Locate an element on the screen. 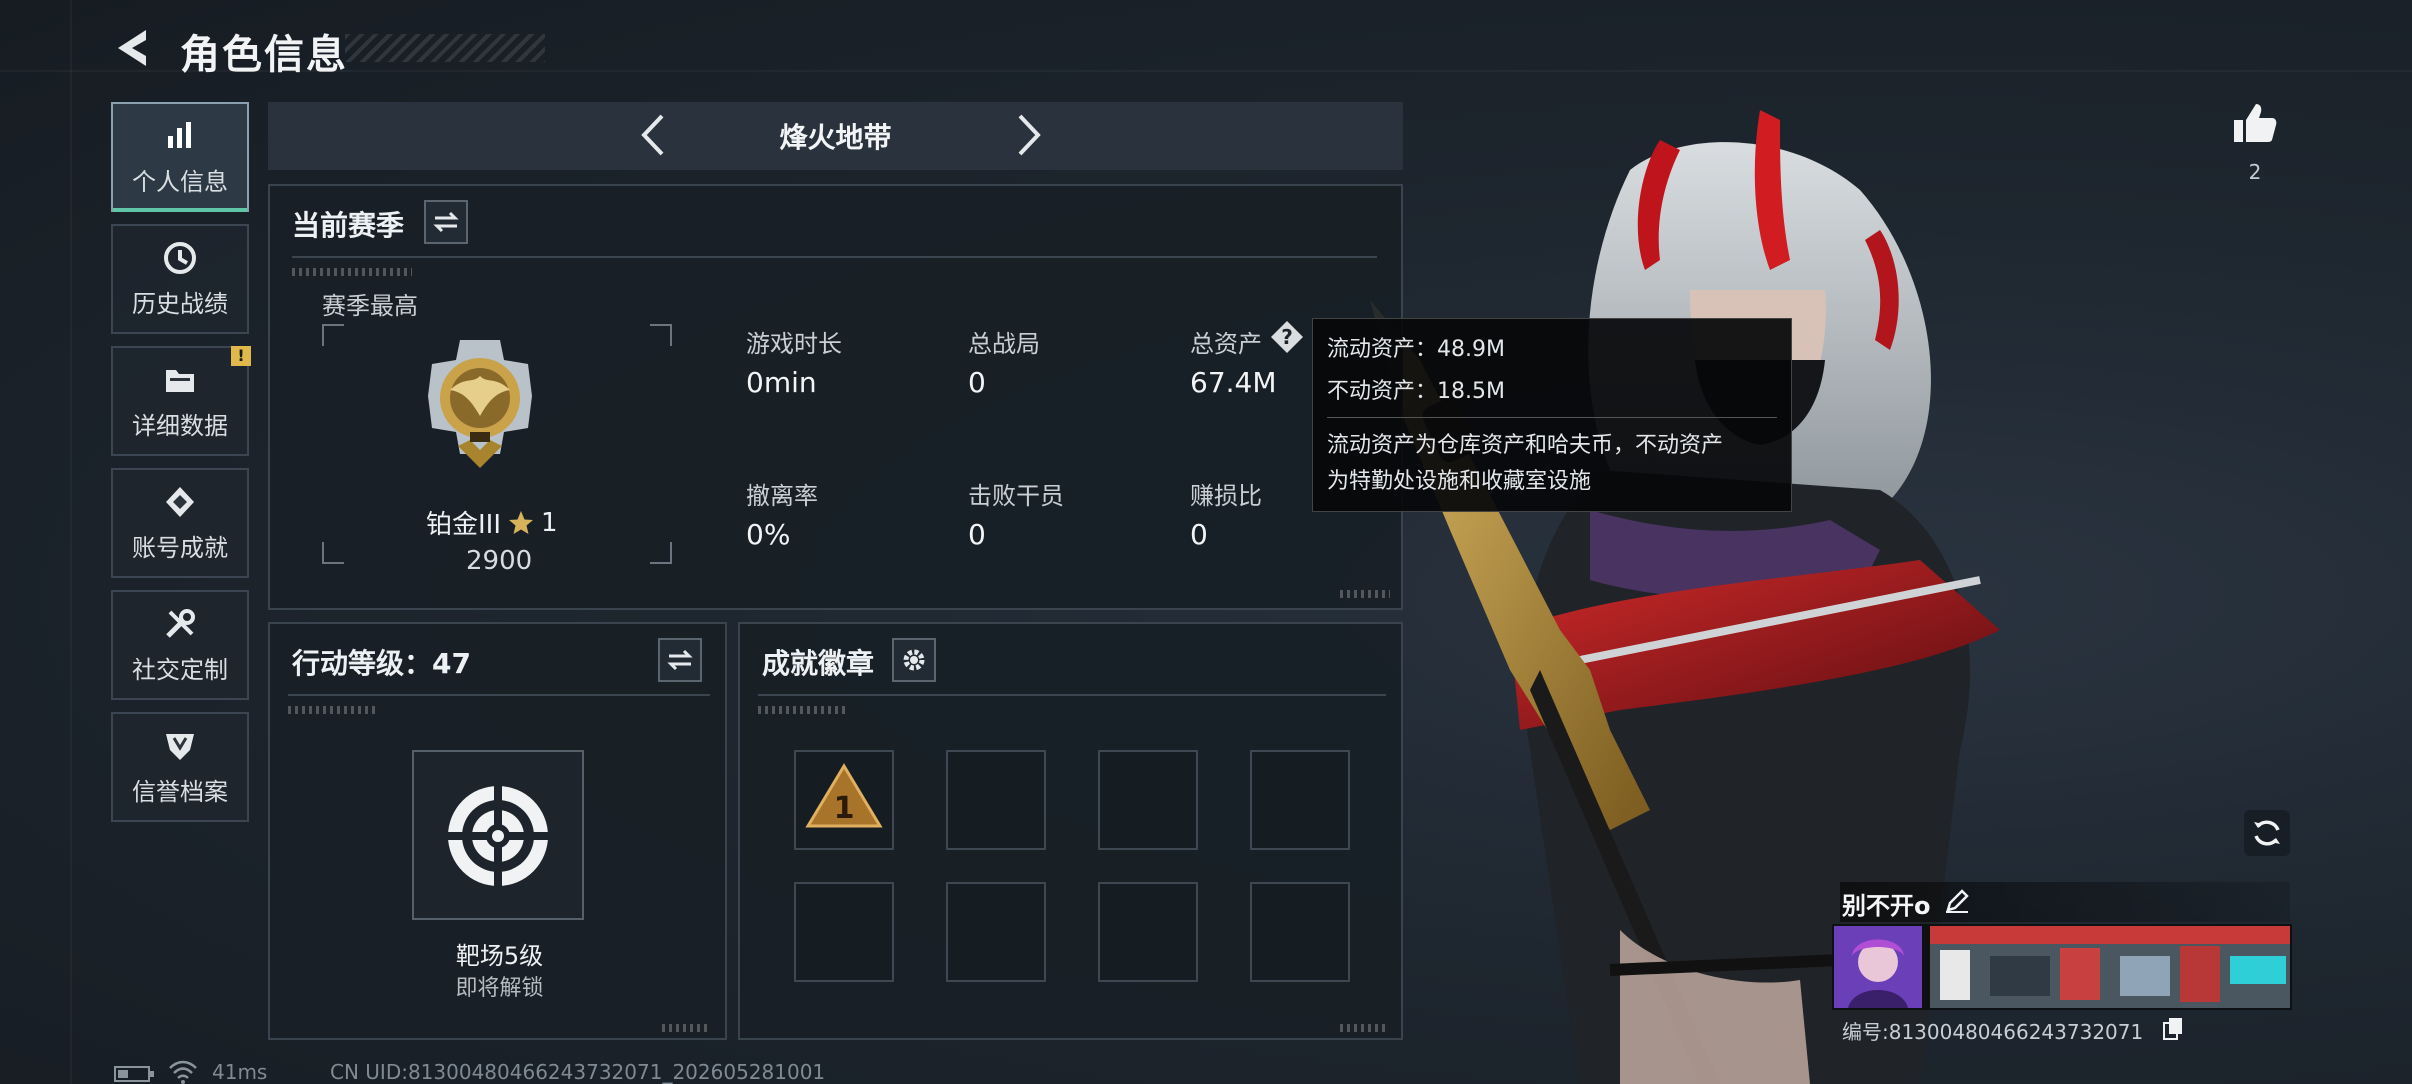 This screenshot has height=1084, width=2412. stat-label: 击败干员 is located at coordinates (1016, 496).